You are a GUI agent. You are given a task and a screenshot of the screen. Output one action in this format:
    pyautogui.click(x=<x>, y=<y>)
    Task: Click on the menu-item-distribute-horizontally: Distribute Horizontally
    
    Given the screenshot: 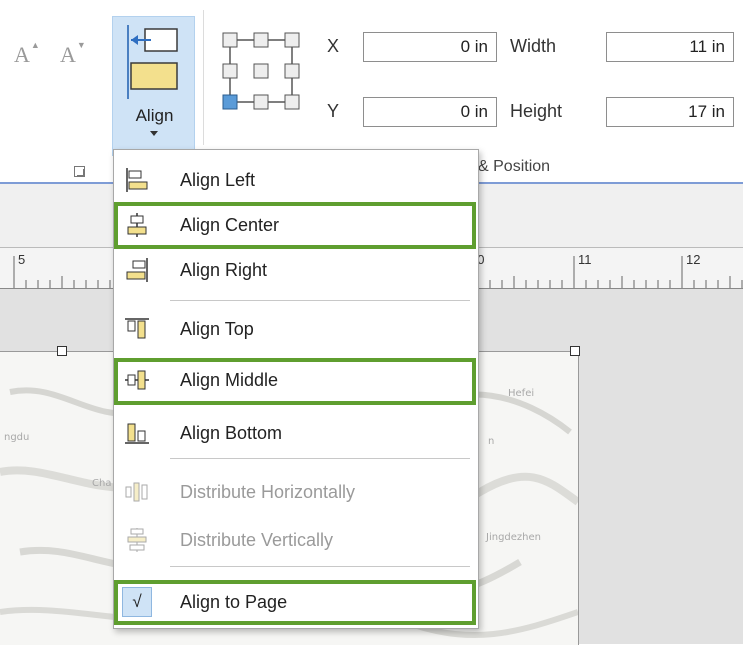 What is the action you would take?
    pyautogui.click(x=296, y=492)
    